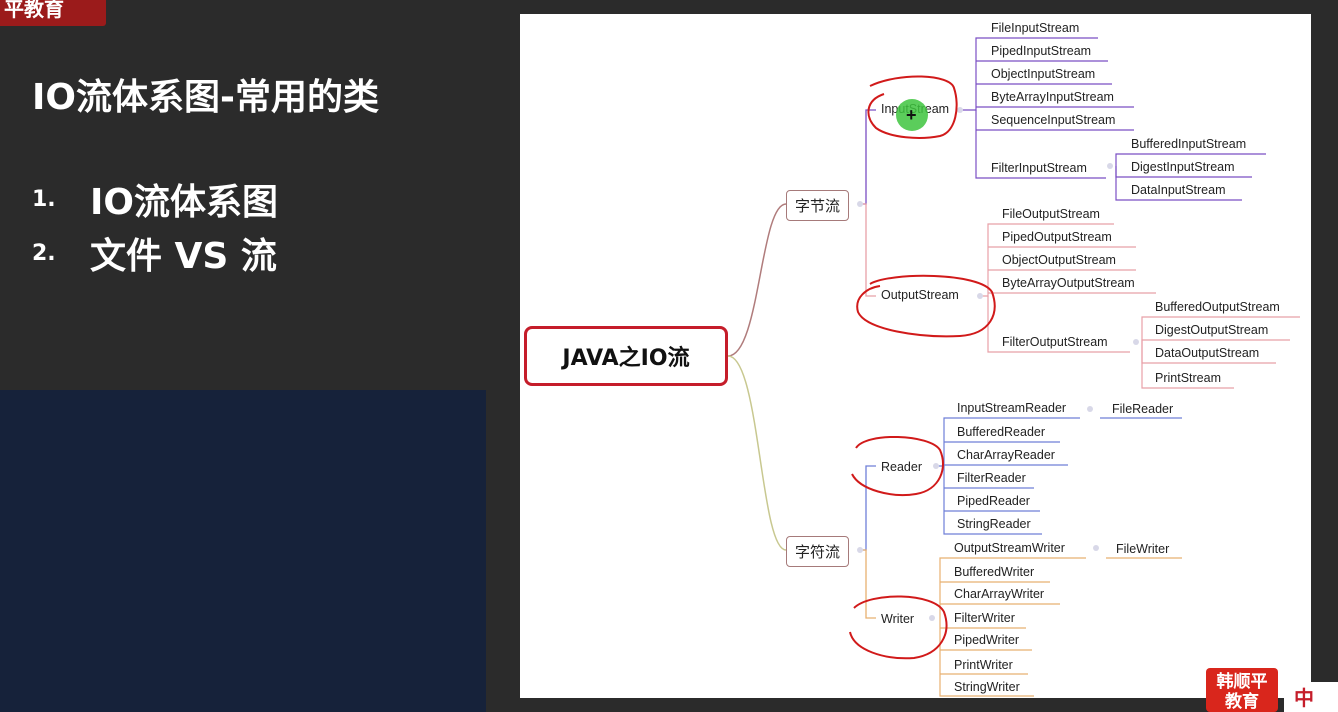 The height and width of the screenshot is (712, 1338). I want to click on mindmap-leaf: DigestInputStream, so click(1183, 167).